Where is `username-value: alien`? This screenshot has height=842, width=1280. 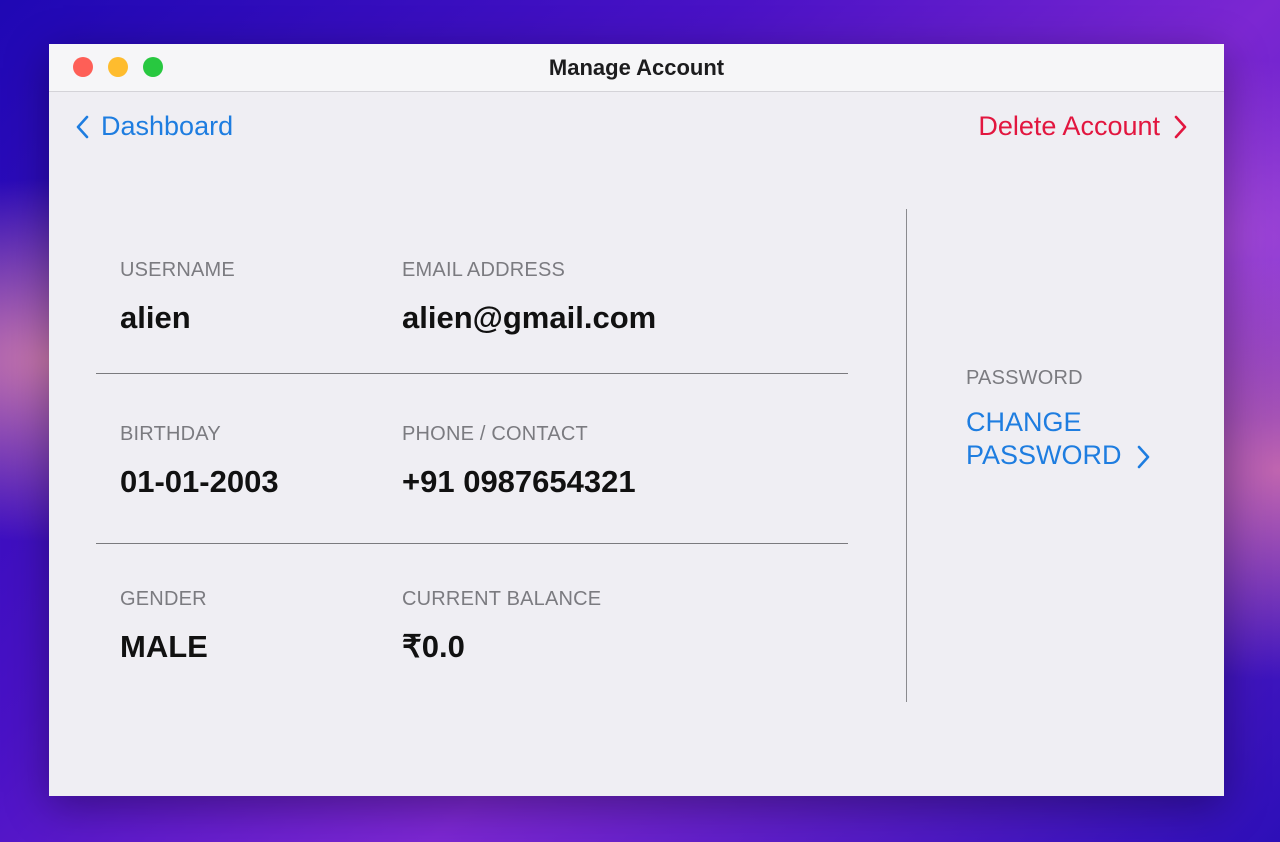
username-value: alien is located at coordinates (155, 317).